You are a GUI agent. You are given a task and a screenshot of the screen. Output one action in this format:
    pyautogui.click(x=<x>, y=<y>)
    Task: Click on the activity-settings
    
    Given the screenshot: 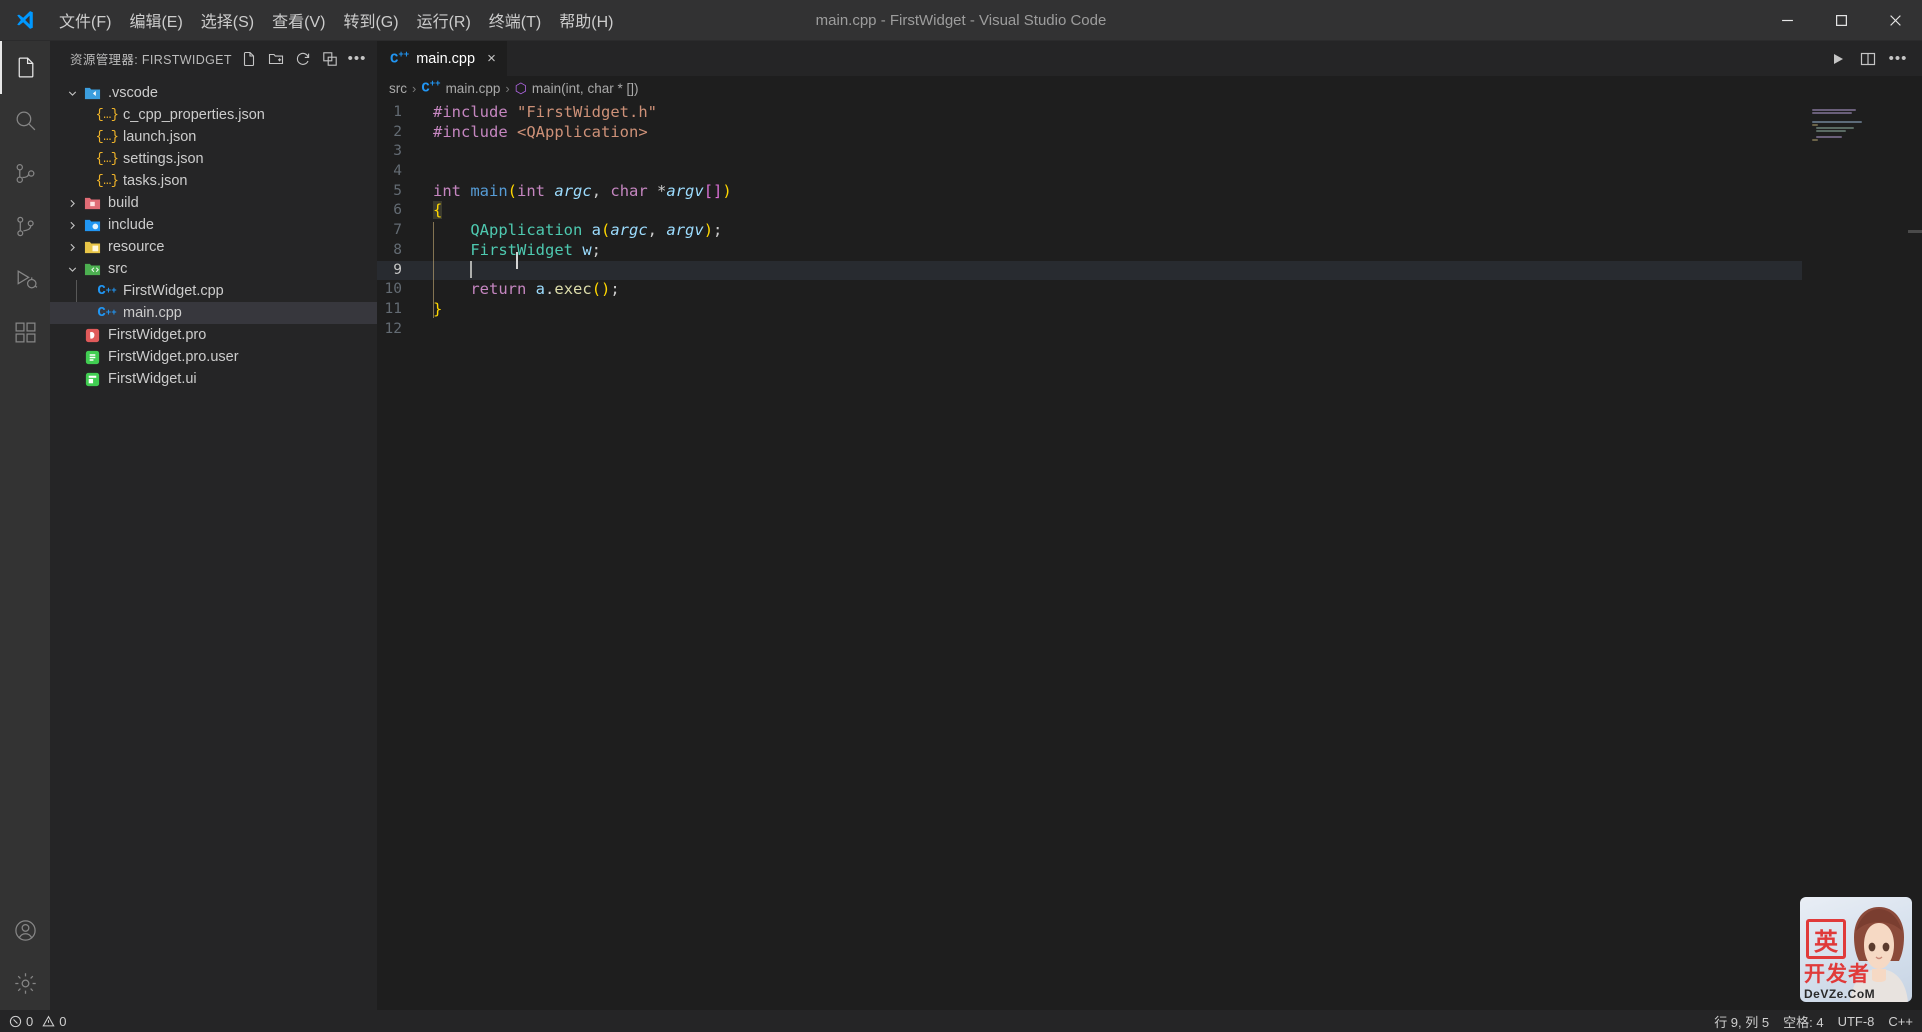 What is the action you would take?
    pyautogui.click(x=25, y=983)
    